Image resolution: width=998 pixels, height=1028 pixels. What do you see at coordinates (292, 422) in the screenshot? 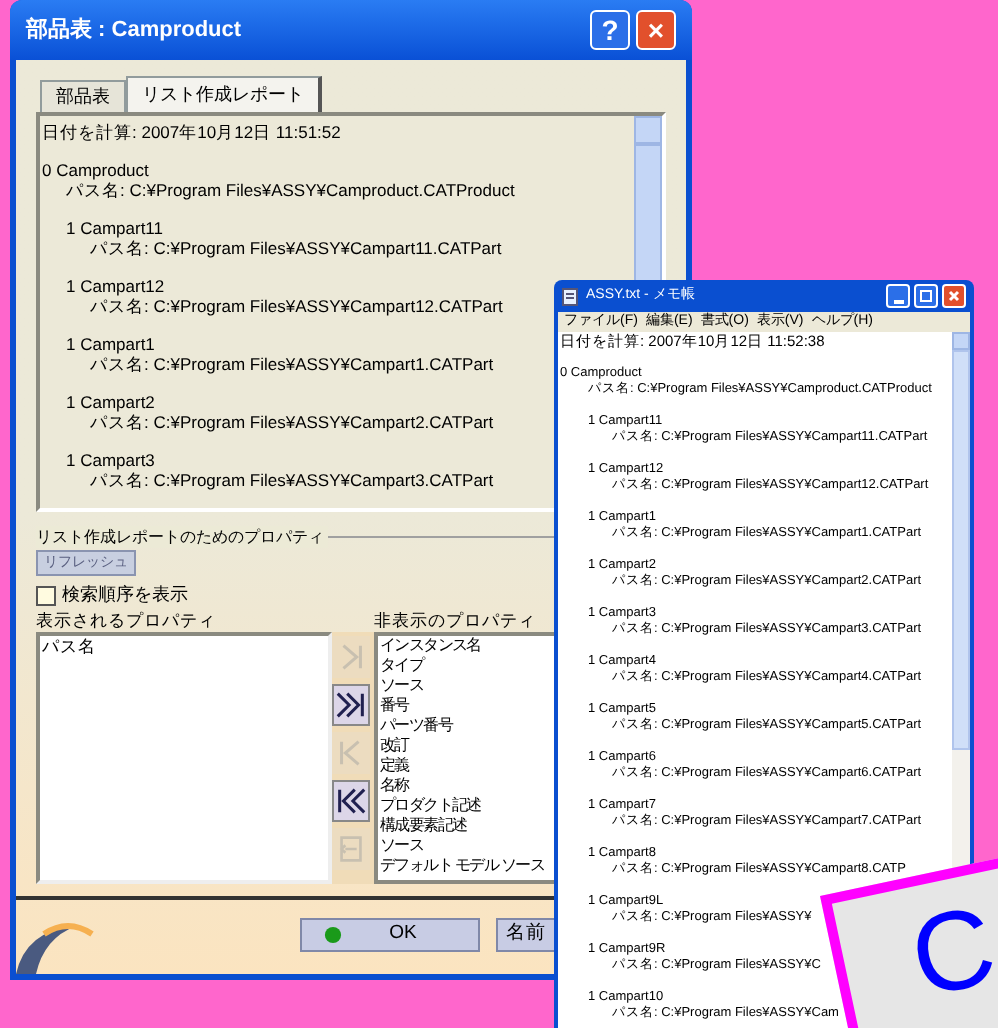
I see `entry-path: パス名: C:¥Program Files¥ASSY¥Campart2.CATPart` at bounding box center [292, 422].